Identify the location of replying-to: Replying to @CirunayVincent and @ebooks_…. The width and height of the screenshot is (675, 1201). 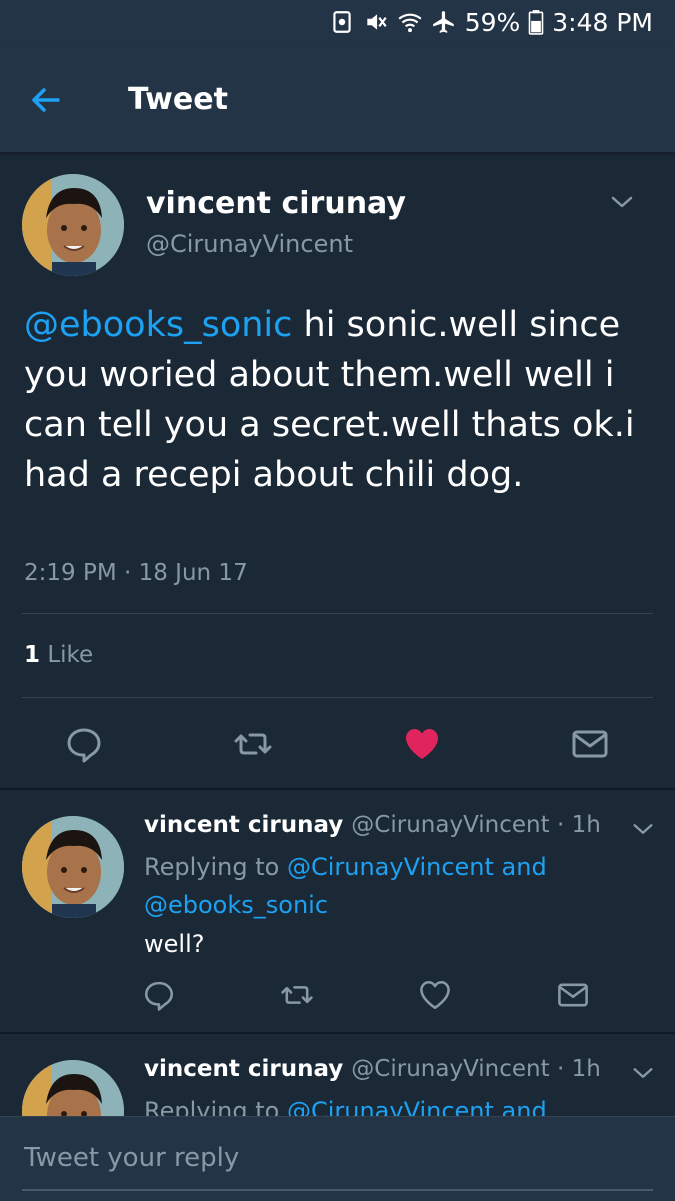
(384, 886).